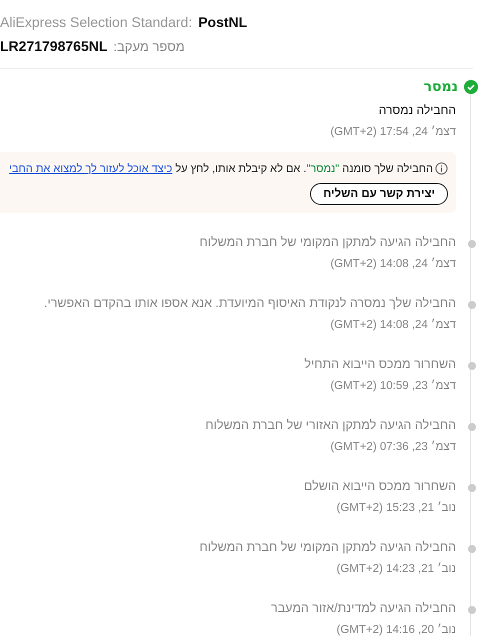 The height and width of the screenshot is (637, 492). What do you see at coordinates (396, 569) in the screenshot?
I see `event-time: נוב׳ 21, 14:23 (GMT+2)` at bounding box center [396, 569].